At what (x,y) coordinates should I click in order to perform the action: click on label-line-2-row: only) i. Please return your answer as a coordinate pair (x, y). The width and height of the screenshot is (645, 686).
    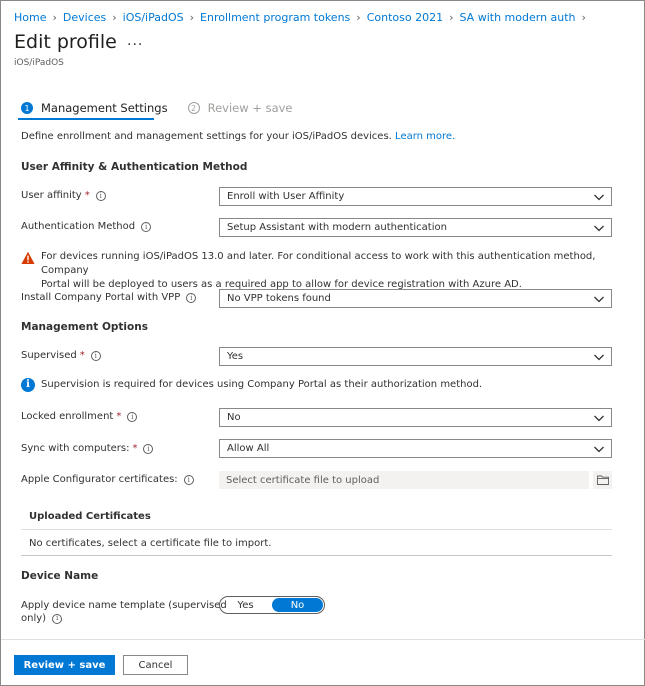
    Looking at the image, I should click on (124, 618).